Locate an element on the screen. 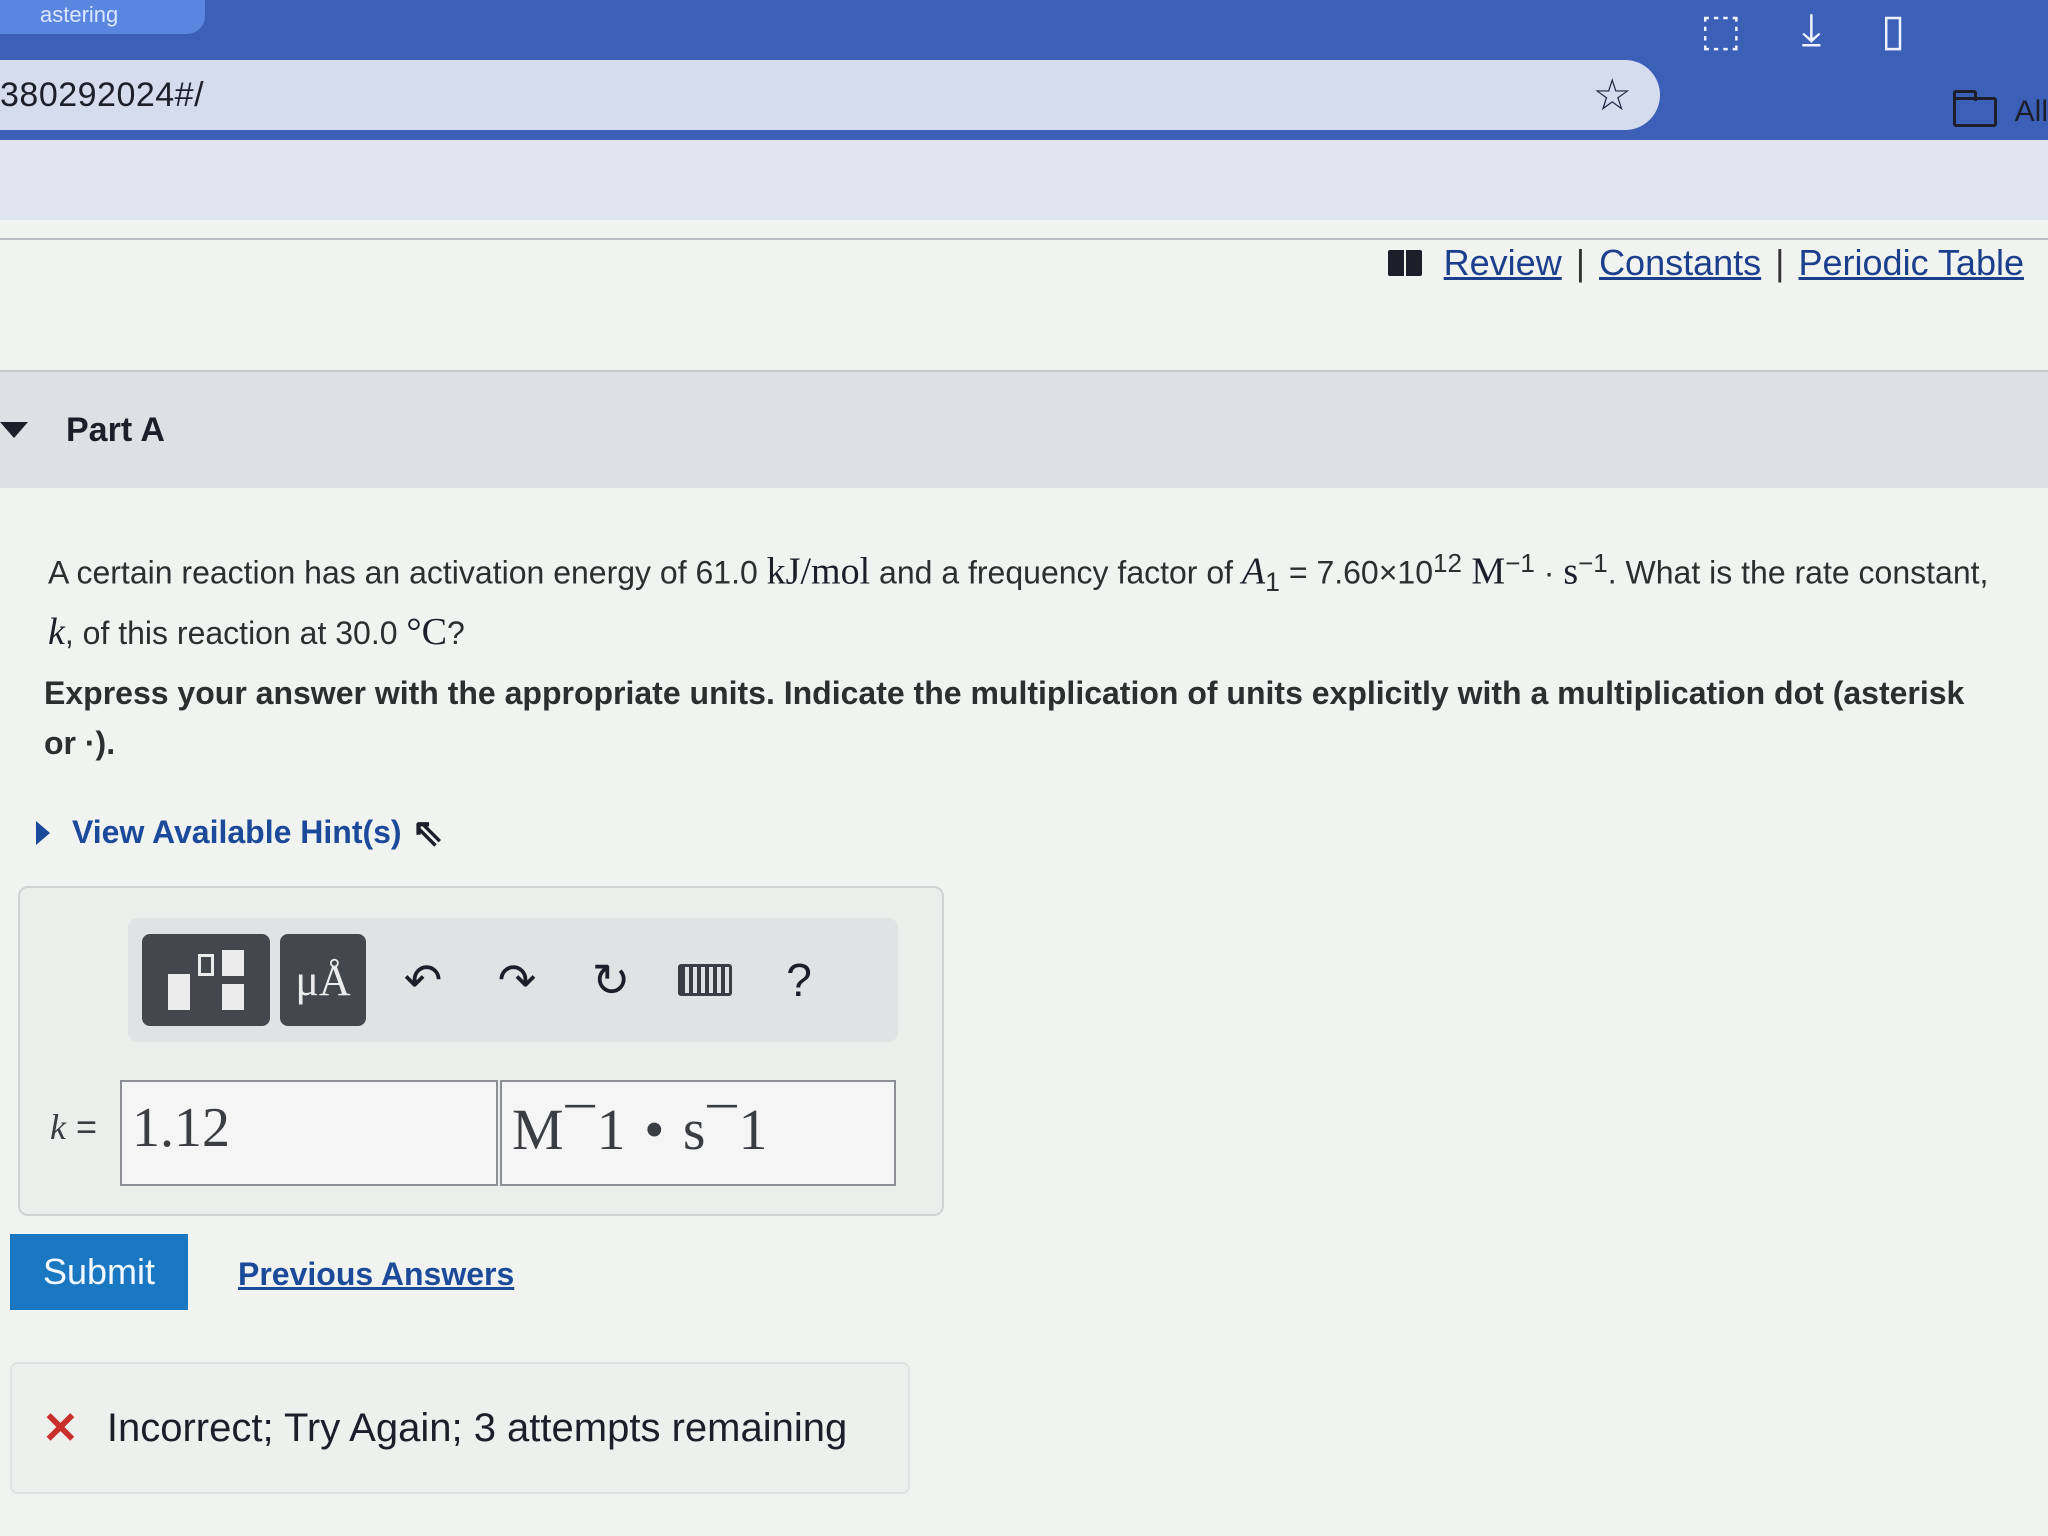 This screenshot has width=2048, height=1536. keyboard-button is located at coordinates (705, 980).